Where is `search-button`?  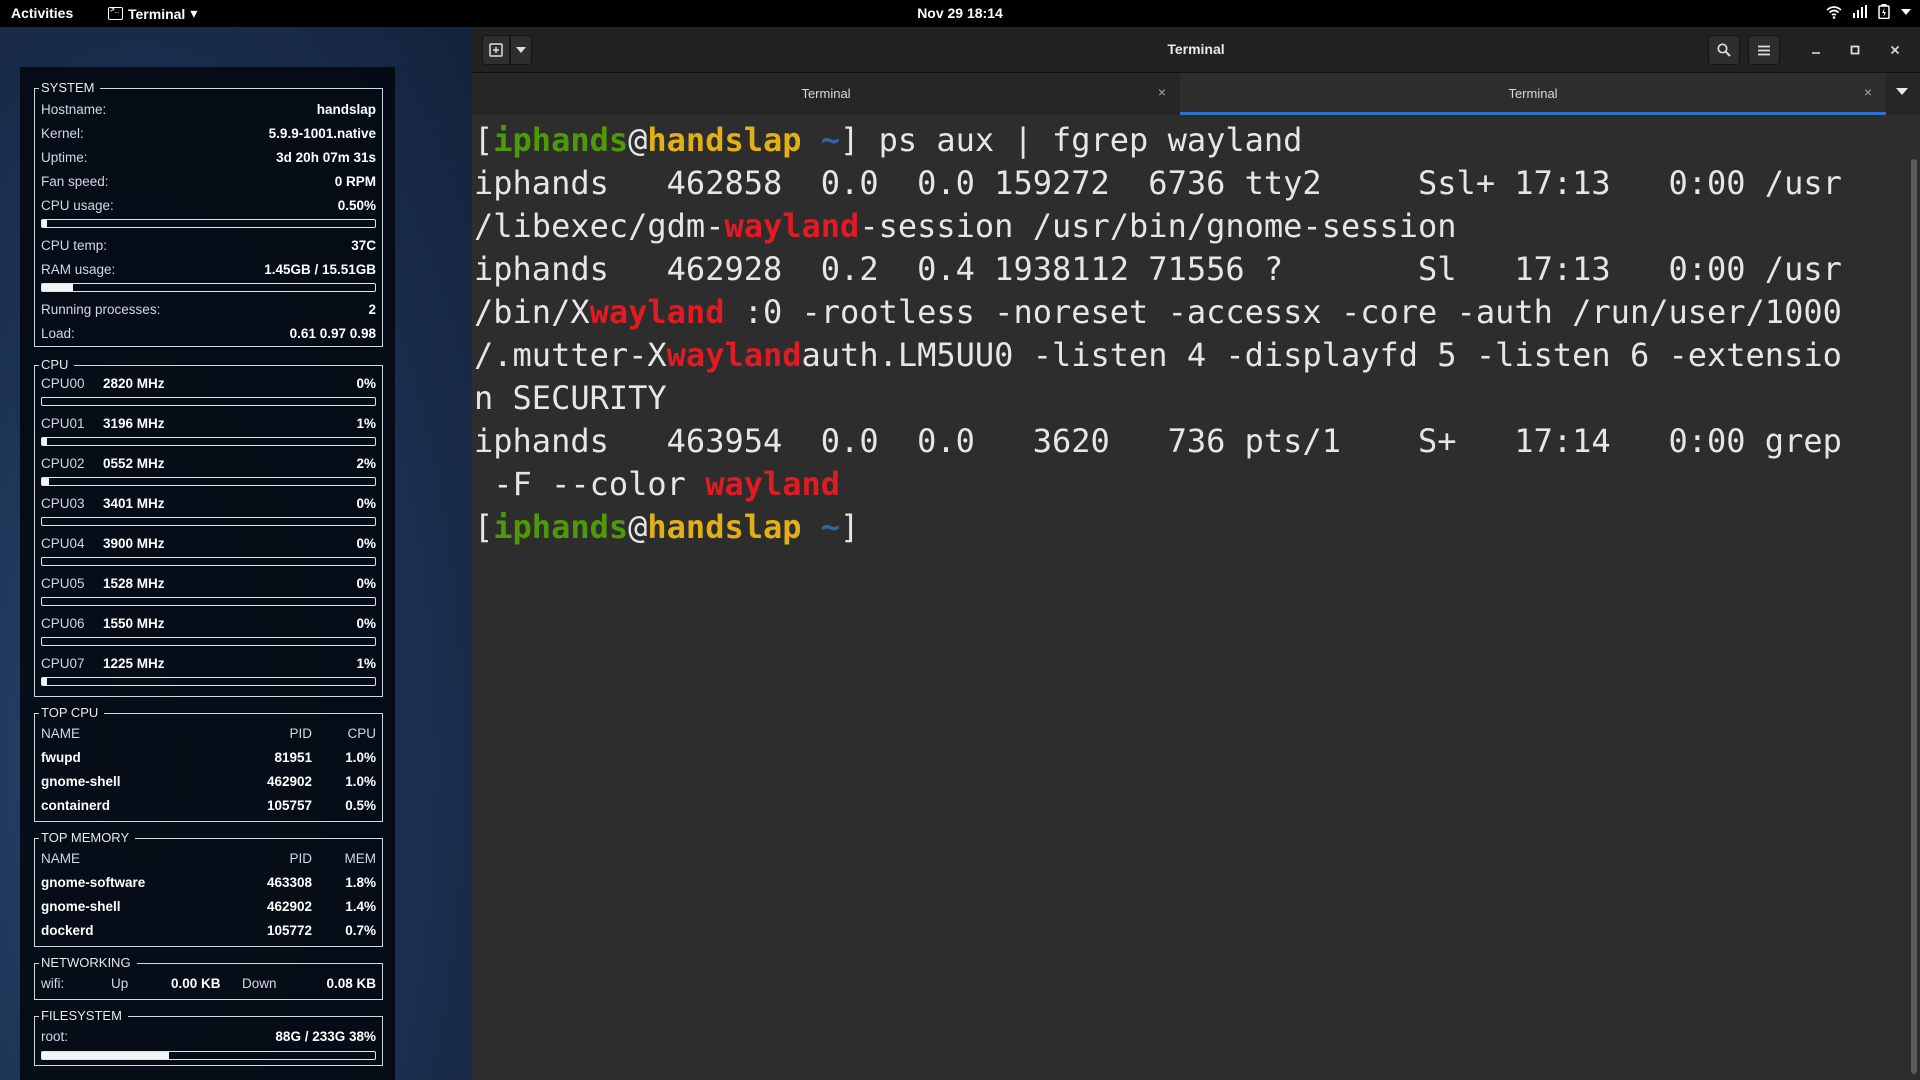 search-button is located at coordinates (1724, 50).